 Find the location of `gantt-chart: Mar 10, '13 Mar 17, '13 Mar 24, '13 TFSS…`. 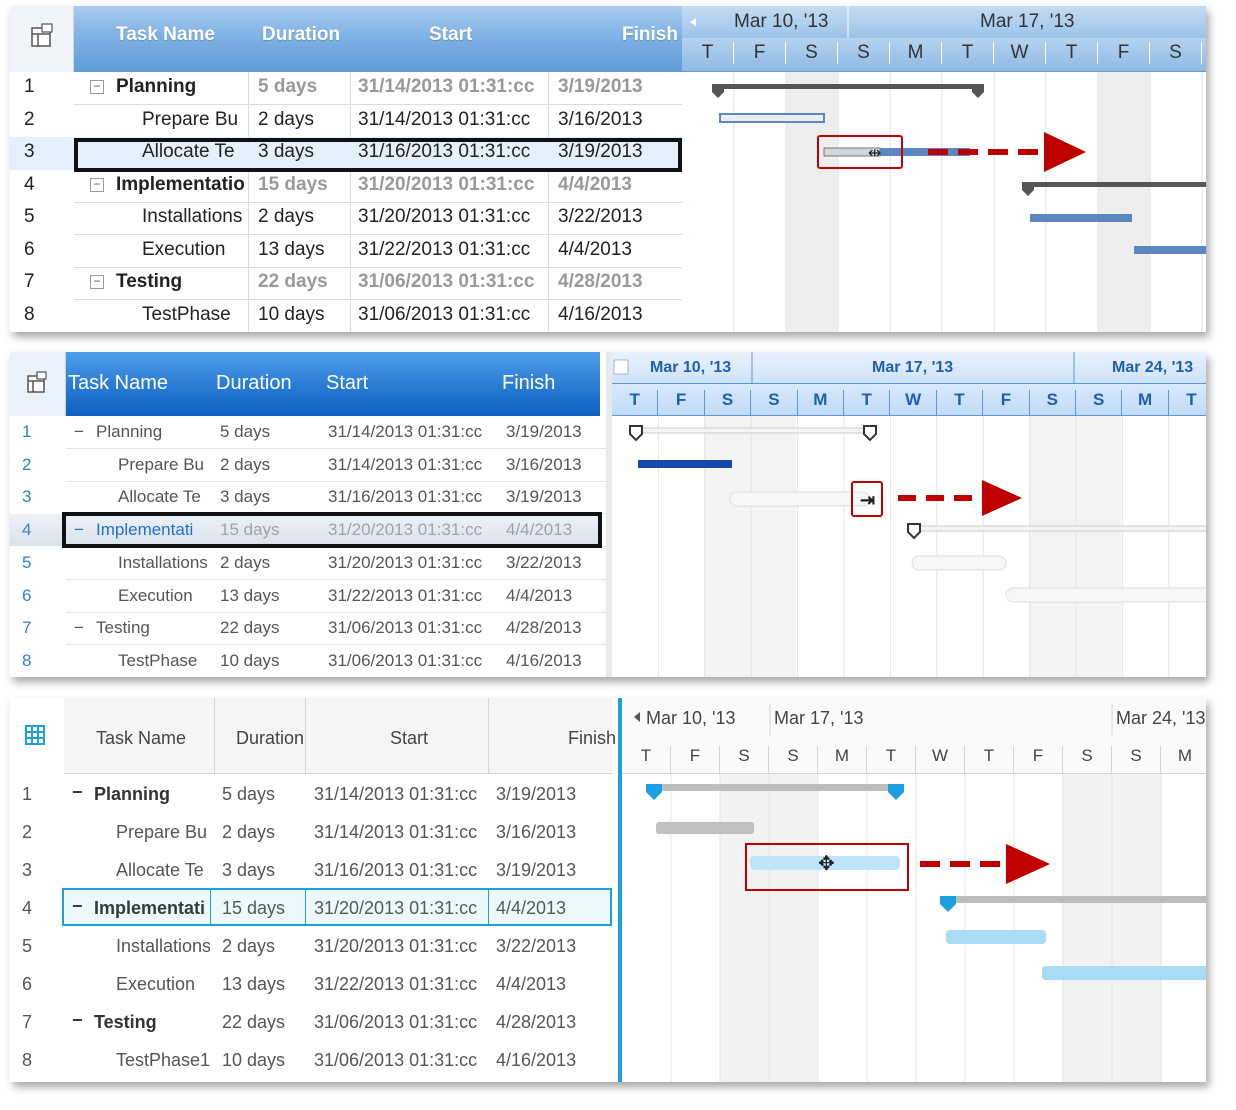

gantt-chart: Mar 10, '13 Mar 17, '13 Mar 24, '13 TFSS… is located at coordinates (906, 514).